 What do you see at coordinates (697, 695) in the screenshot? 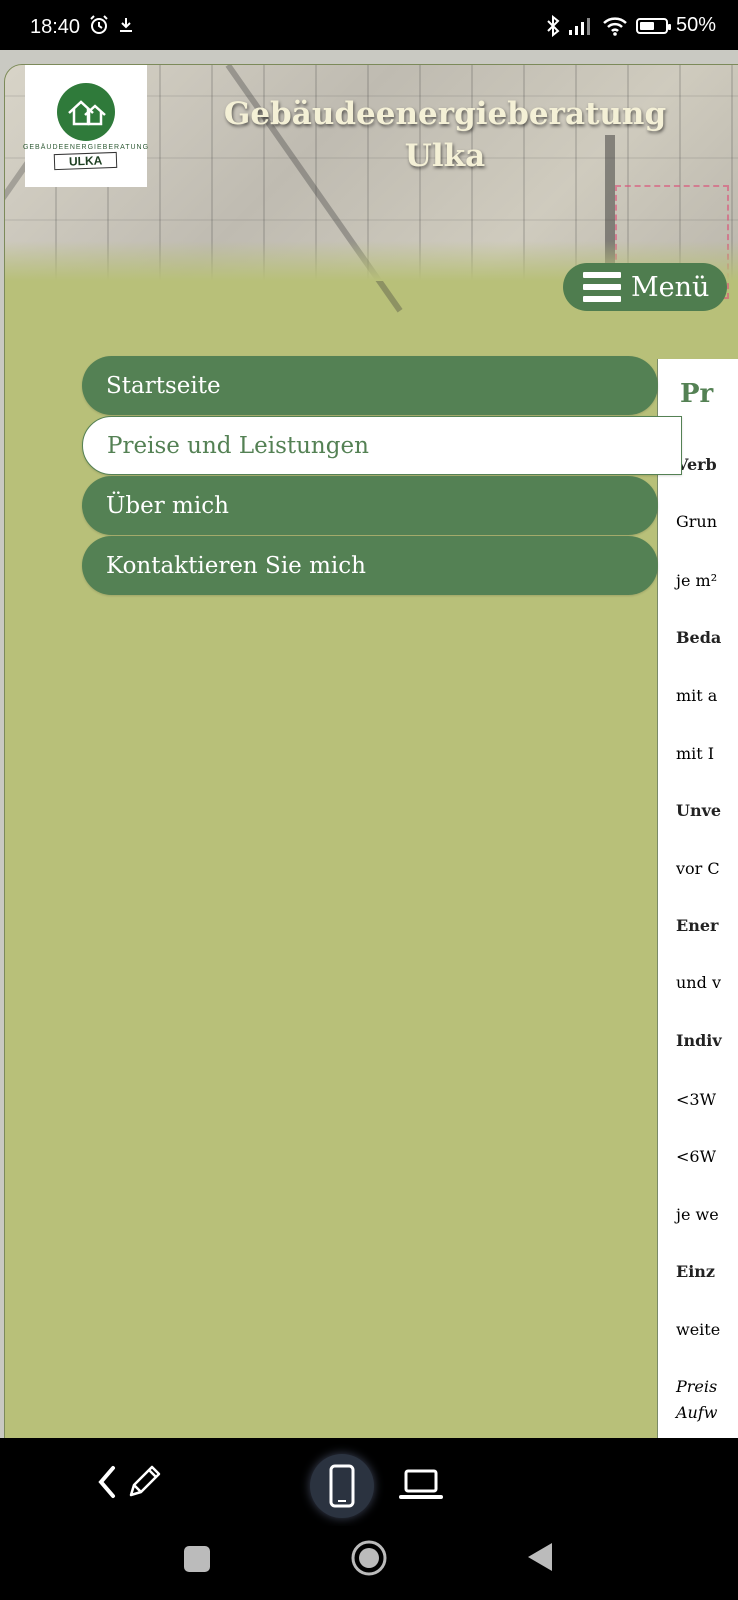
I see `content-line: mit a` at bounding box center [697, 695].